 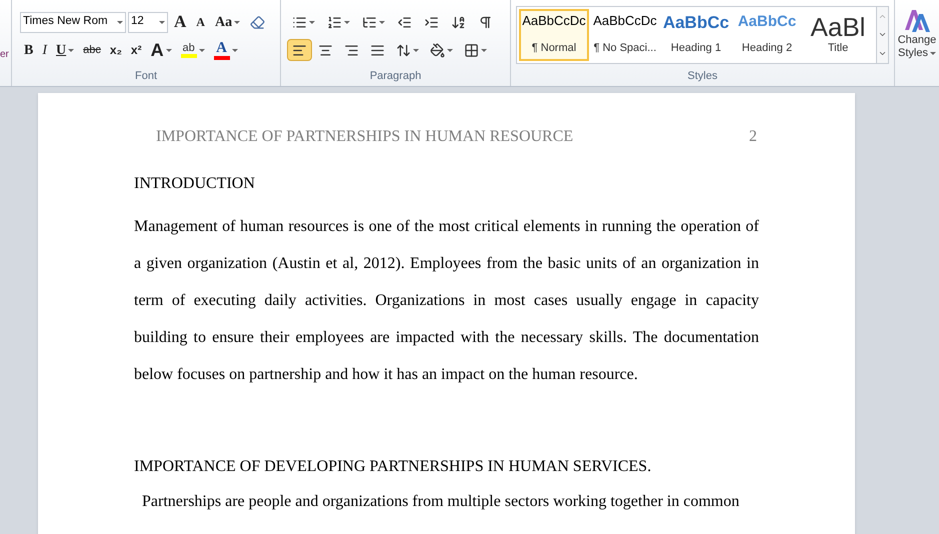 I want to click on text-effects-button: A, so click(x=161, y=50).